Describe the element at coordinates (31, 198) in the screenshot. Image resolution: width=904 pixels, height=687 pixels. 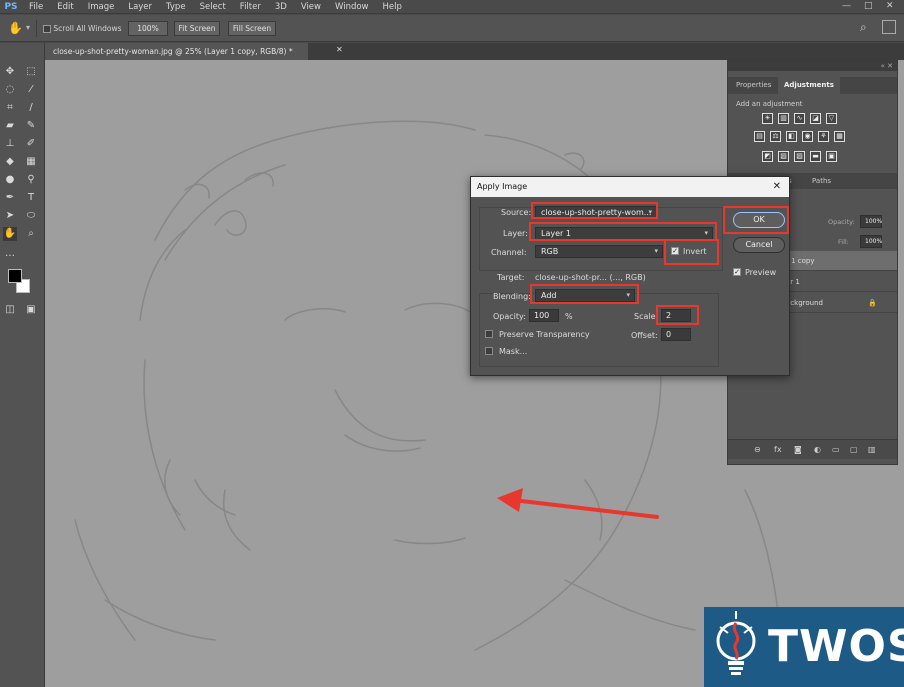
I see `type-tool-icon: T` at that location.